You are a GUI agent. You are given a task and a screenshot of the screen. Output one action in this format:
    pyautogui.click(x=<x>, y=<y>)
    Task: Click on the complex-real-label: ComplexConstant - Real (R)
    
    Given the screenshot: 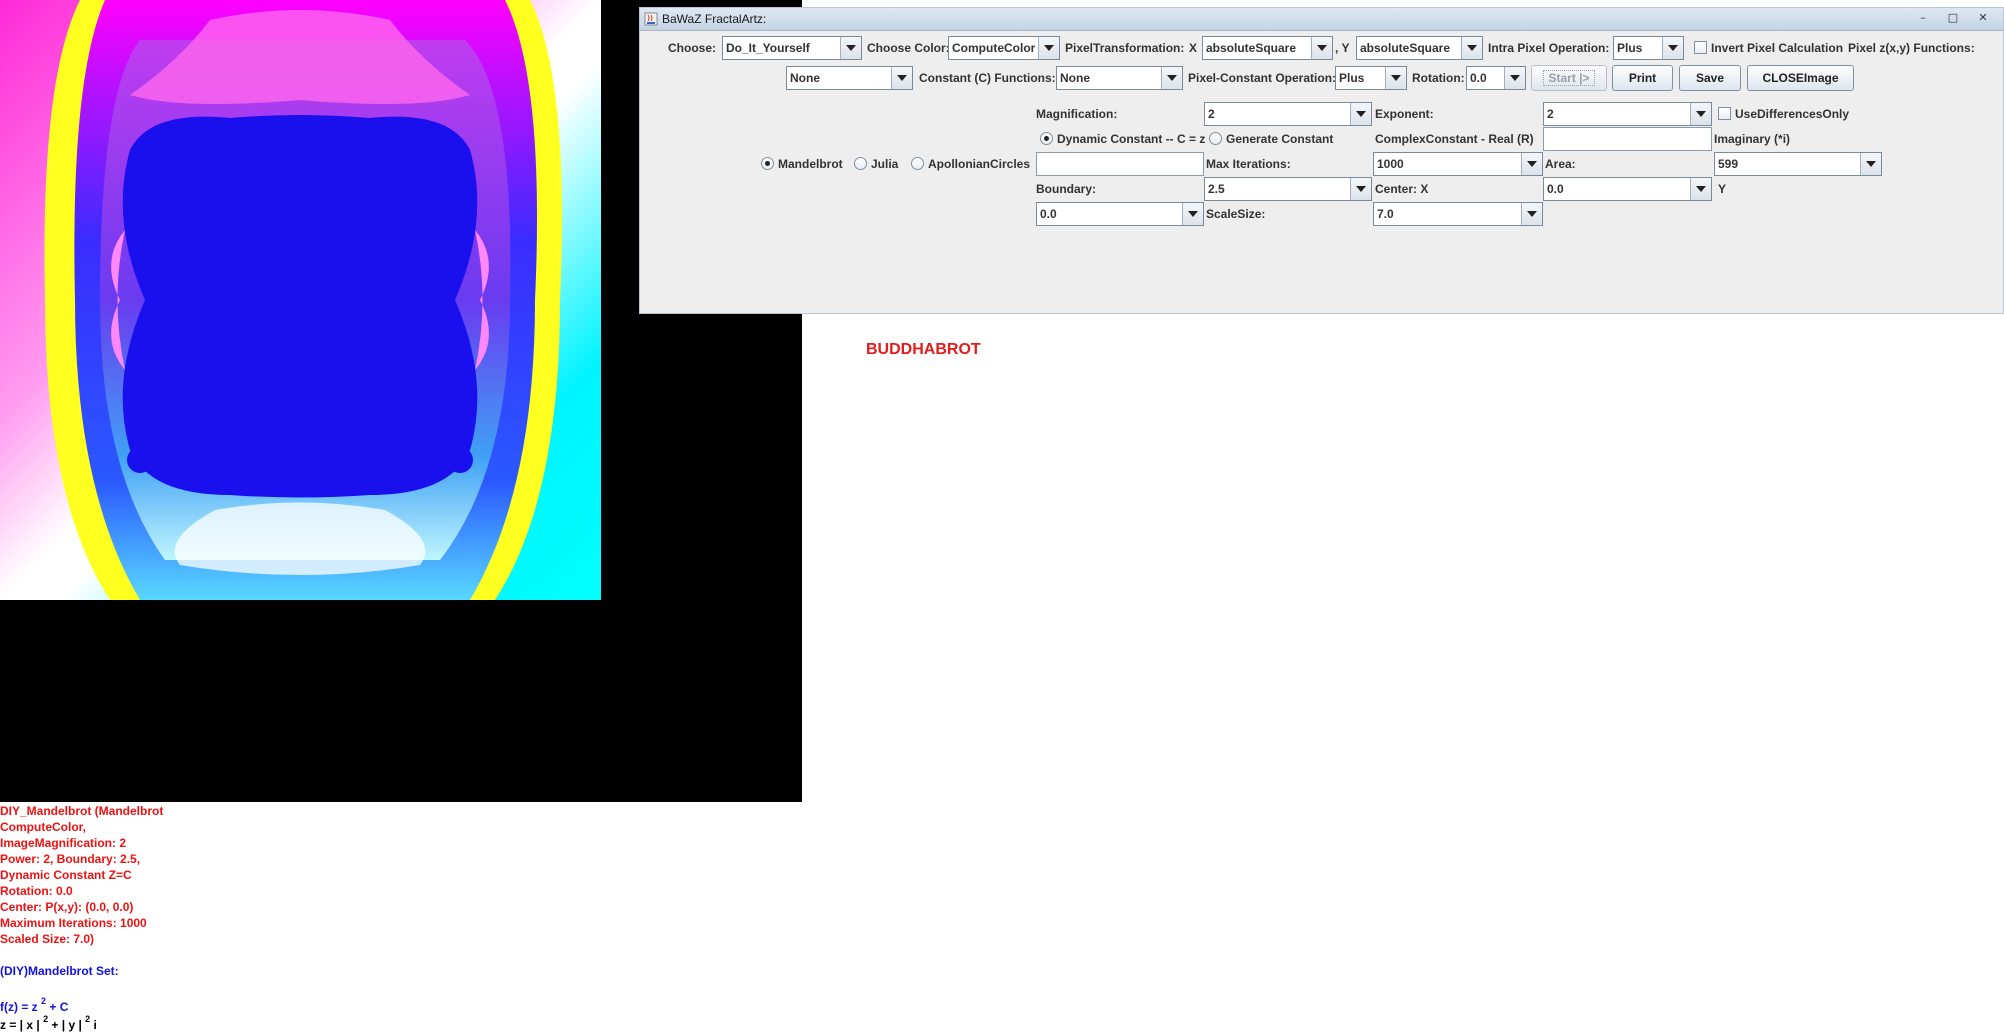 What is the action you would take?
    pyautogui.click(x=1454, y=139)
    